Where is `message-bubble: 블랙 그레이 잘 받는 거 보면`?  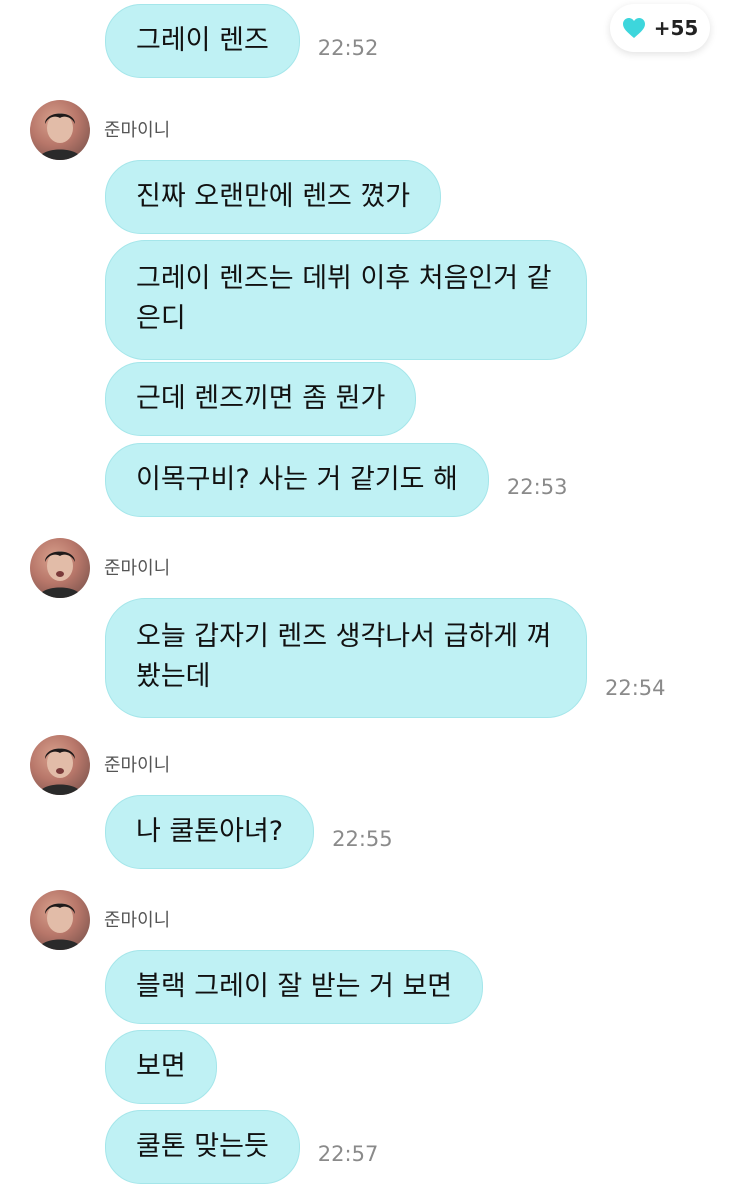
message-bubble: 블랙 그레이 잘 받는 거 보면 is located at coordinates (294, 987).